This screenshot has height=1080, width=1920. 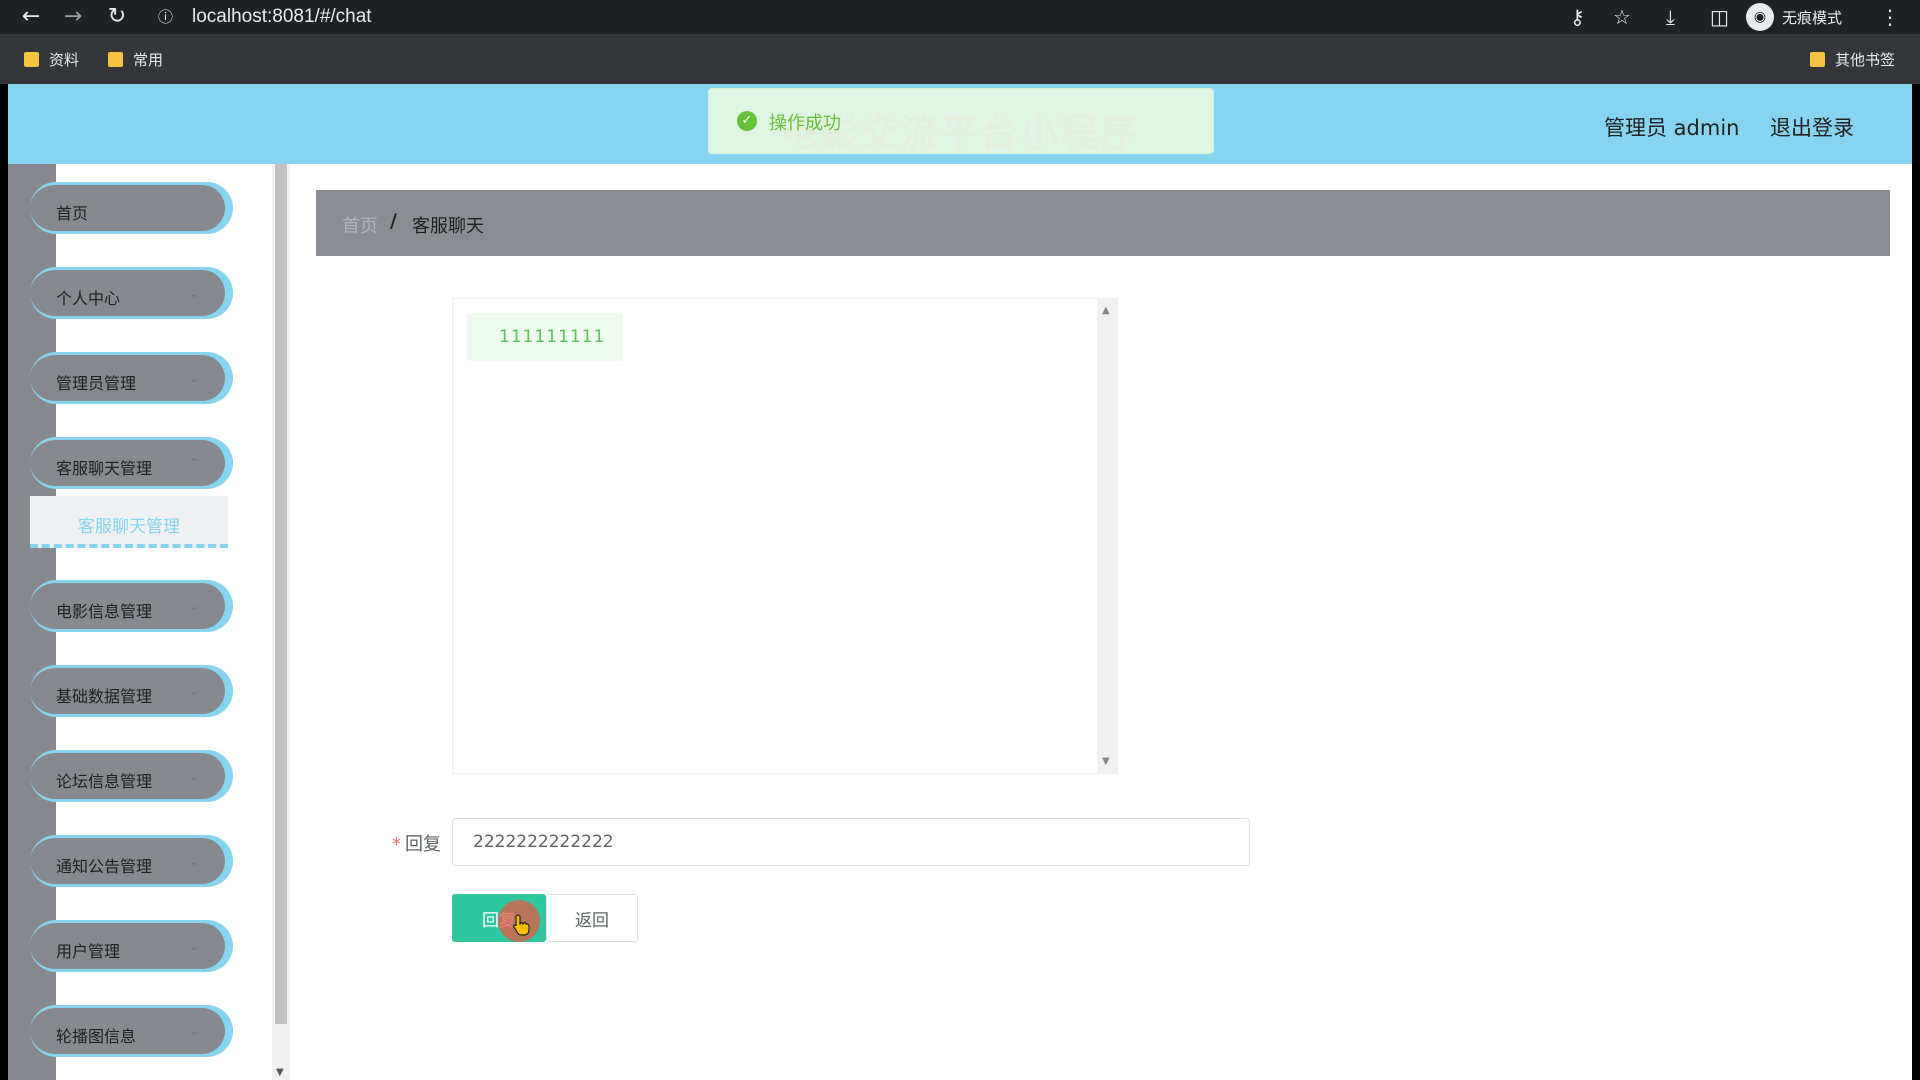 What do you see at coordinates (360, 225) in the screenshot?
I see `breadcrumb-home: 首页` at bounding box center [360, 225].